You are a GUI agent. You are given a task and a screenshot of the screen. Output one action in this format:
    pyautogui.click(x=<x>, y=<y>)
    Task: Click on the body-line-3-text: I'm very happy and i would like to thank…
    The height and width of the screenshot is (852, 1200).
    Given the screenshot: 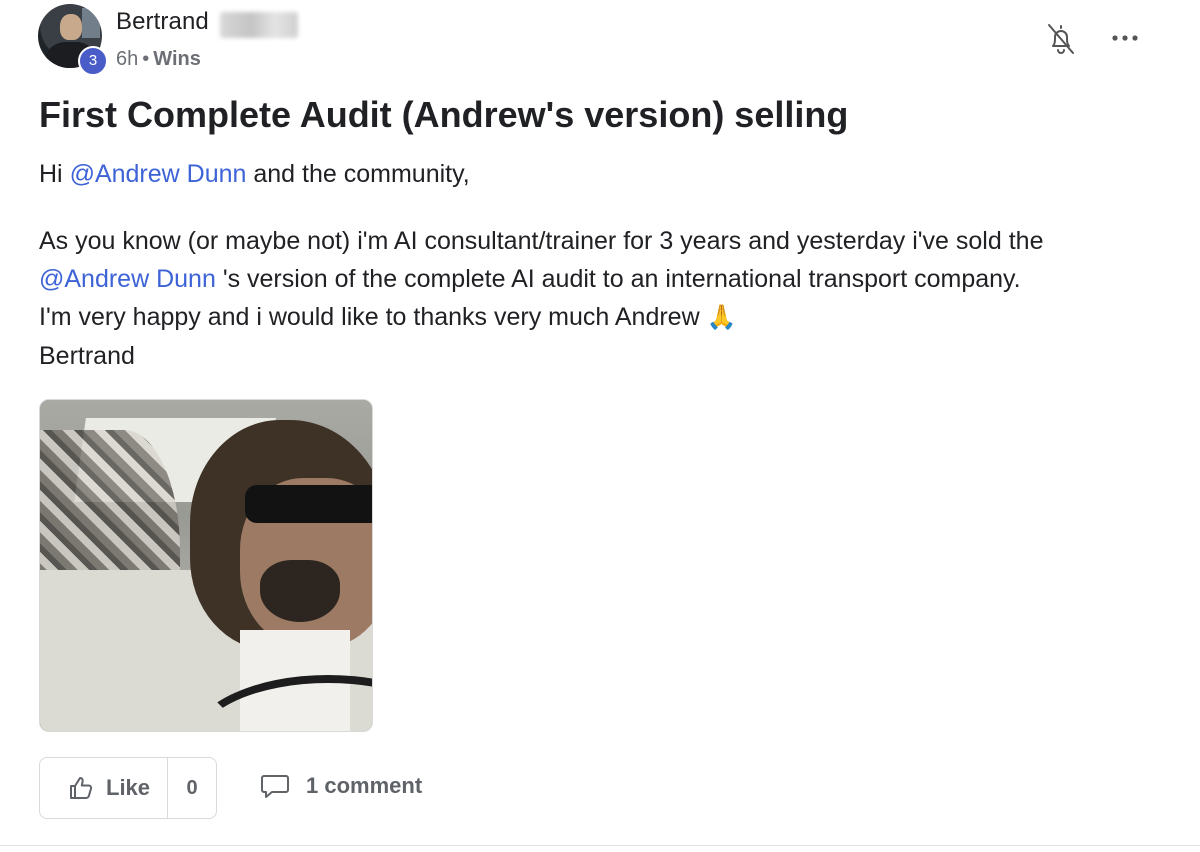 What is the action you would take?
    pyautogui.click(x=369, y=317)
    